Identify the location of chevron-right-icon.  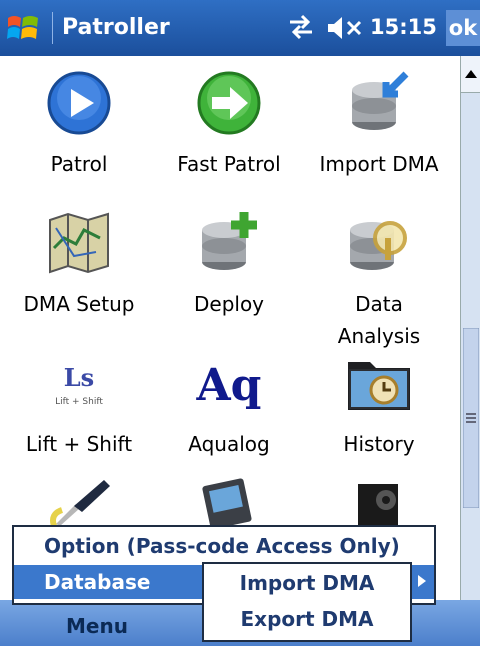
(422, 581).